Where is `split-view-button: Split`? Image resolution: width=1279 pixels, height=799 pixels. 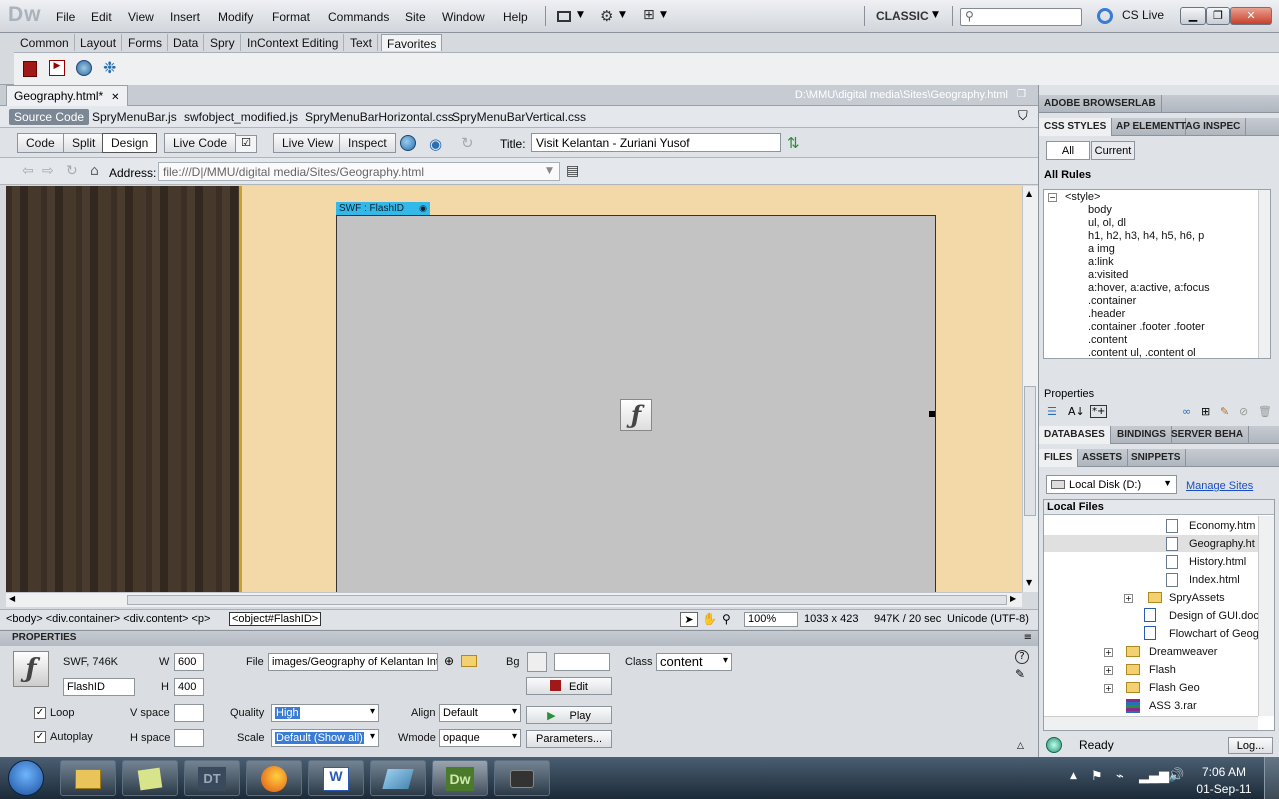 split-view-button: Split is located at coordinates (84, 143).